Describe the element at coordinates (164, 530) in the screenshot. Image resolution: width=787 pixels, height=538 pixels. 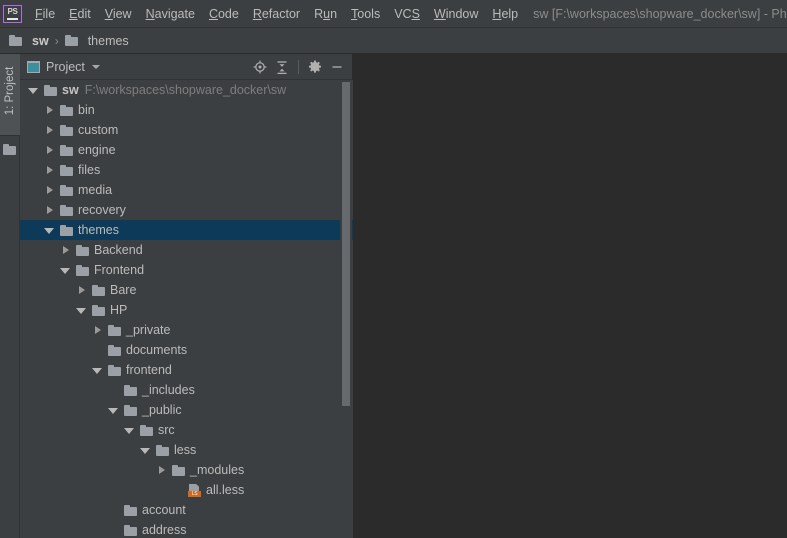
I see `tree-row-label: address` at that location.